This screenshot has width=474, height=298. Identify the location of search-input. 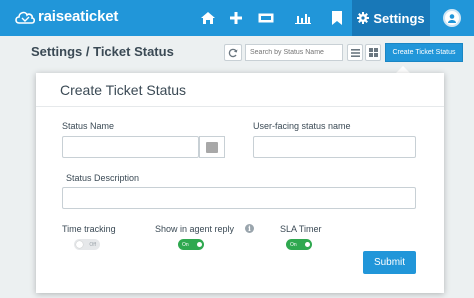
(294, 52).